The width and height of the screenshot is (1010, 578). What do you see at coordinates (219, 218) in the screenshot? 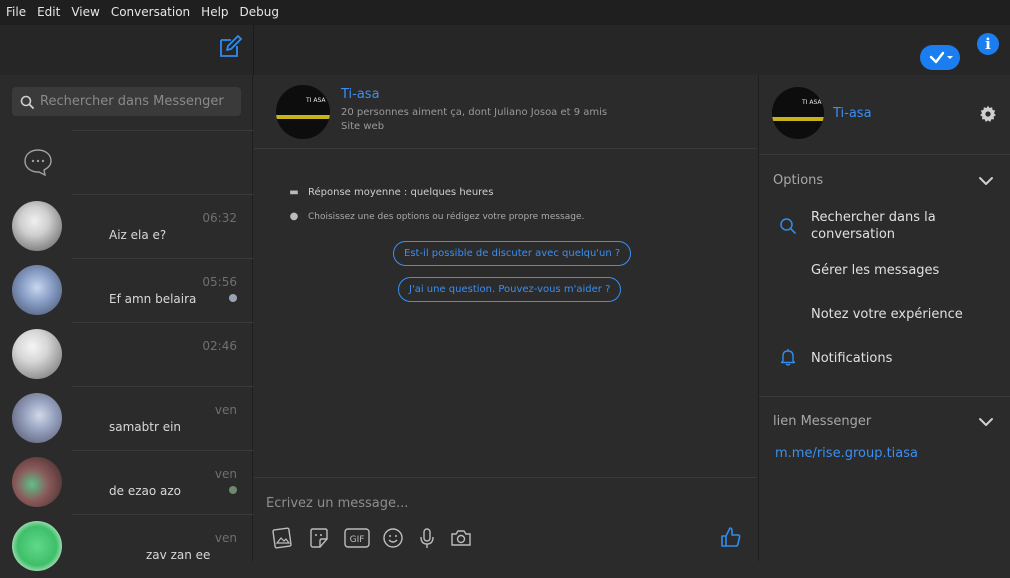
I see `conversation-time: 06:32` at bounding box center [219, 218].